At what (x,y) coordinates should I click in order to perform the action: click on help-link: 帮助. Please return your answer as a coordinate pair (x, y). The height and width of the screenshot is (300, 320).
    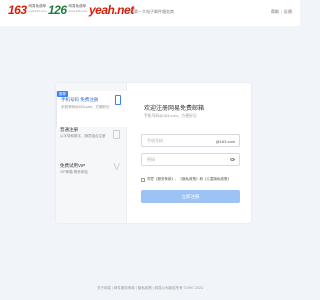
    Looking at the image, I should click on (275, 12).